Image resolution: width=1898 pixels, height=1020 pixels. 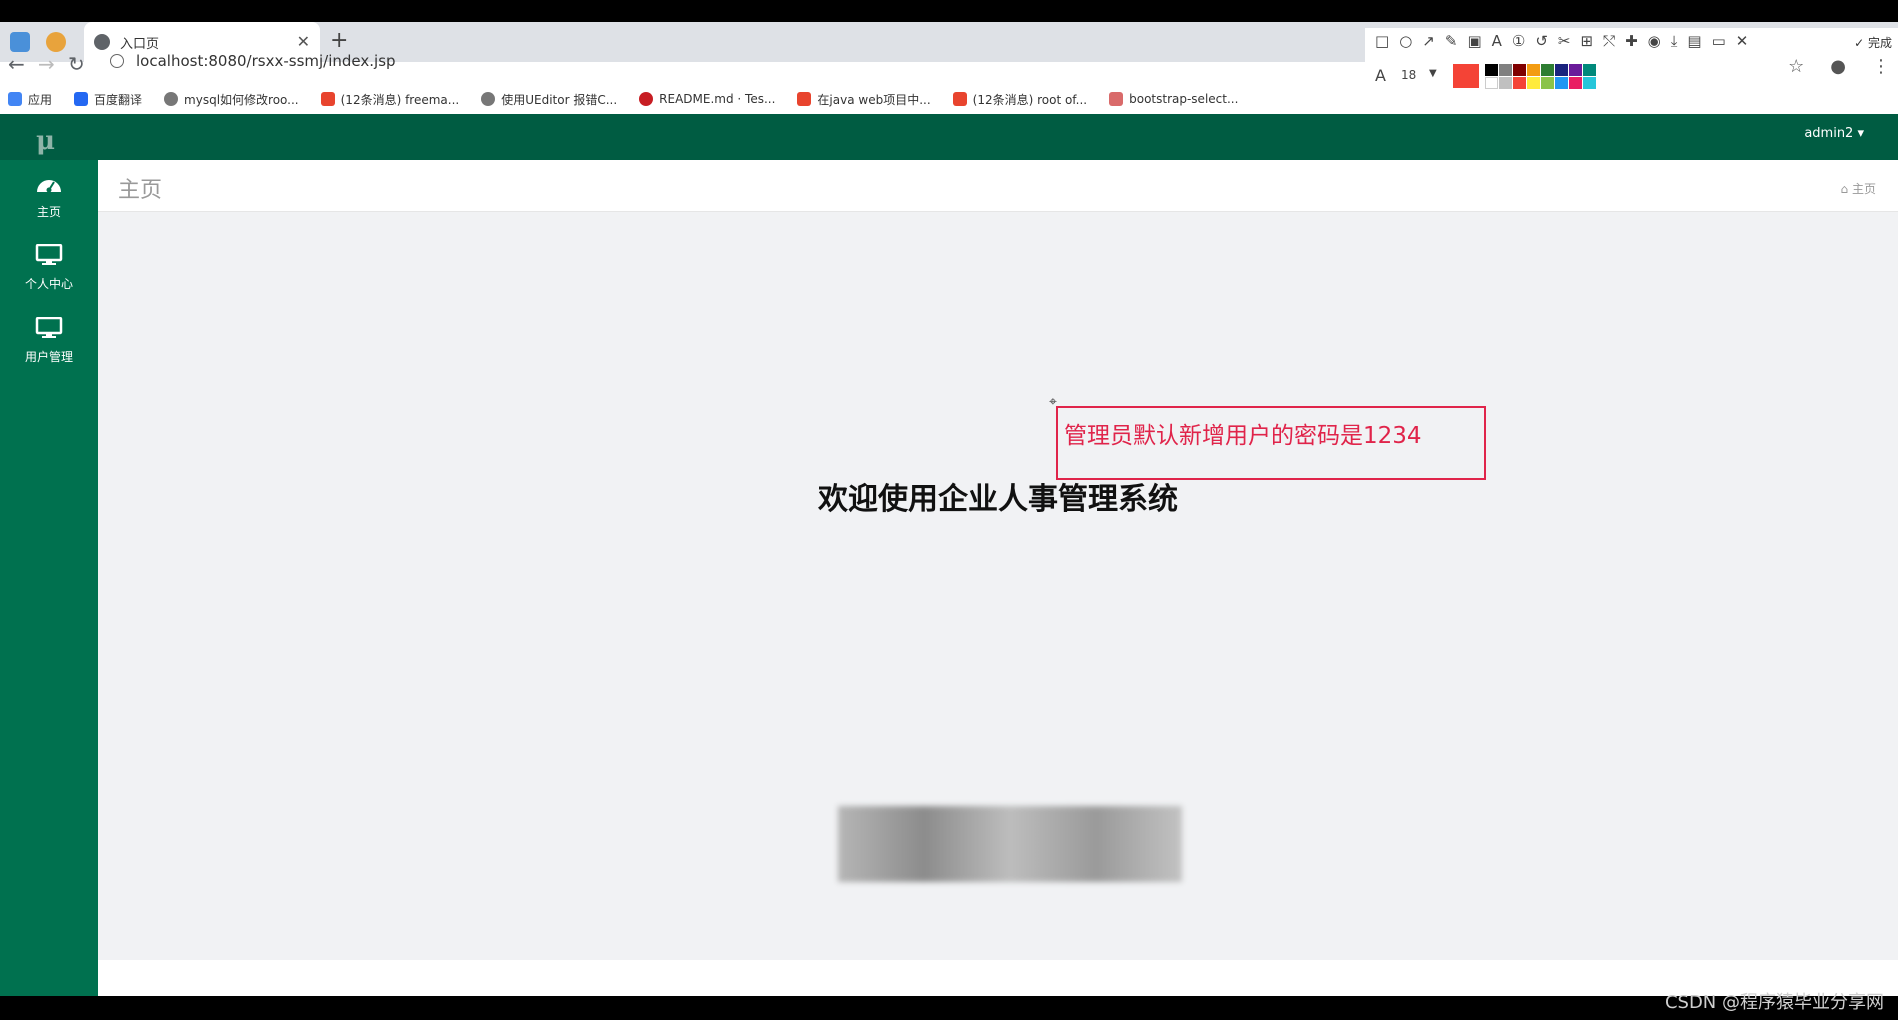 I want to click on info-icon, so click(x=117, y=61).